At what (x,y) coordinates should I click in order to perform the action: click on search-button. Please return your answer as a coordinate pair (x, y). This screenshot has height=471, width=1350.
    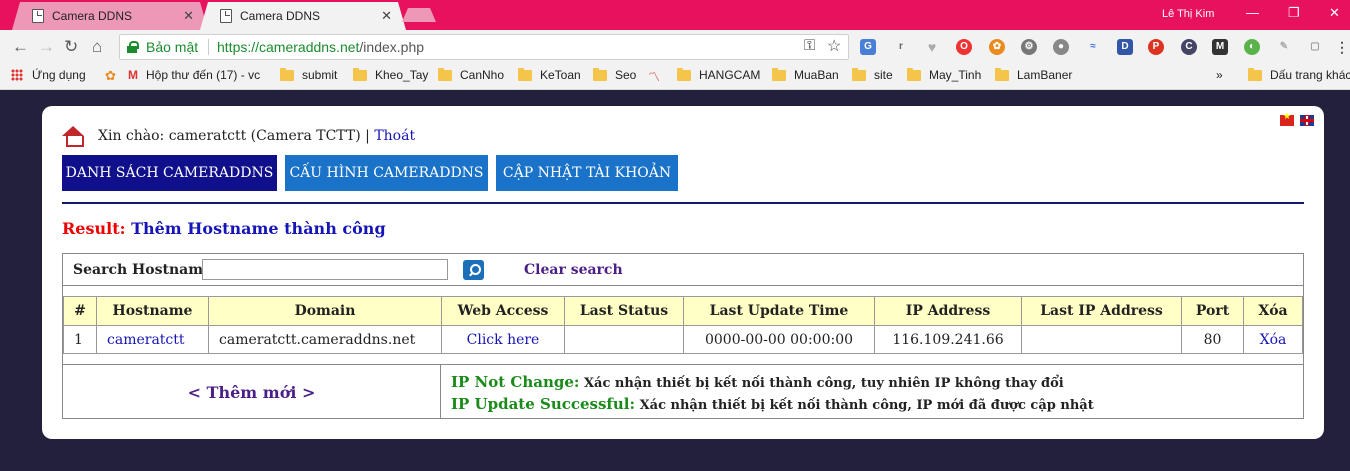
    Looking at the image, I should click on (473, 270).